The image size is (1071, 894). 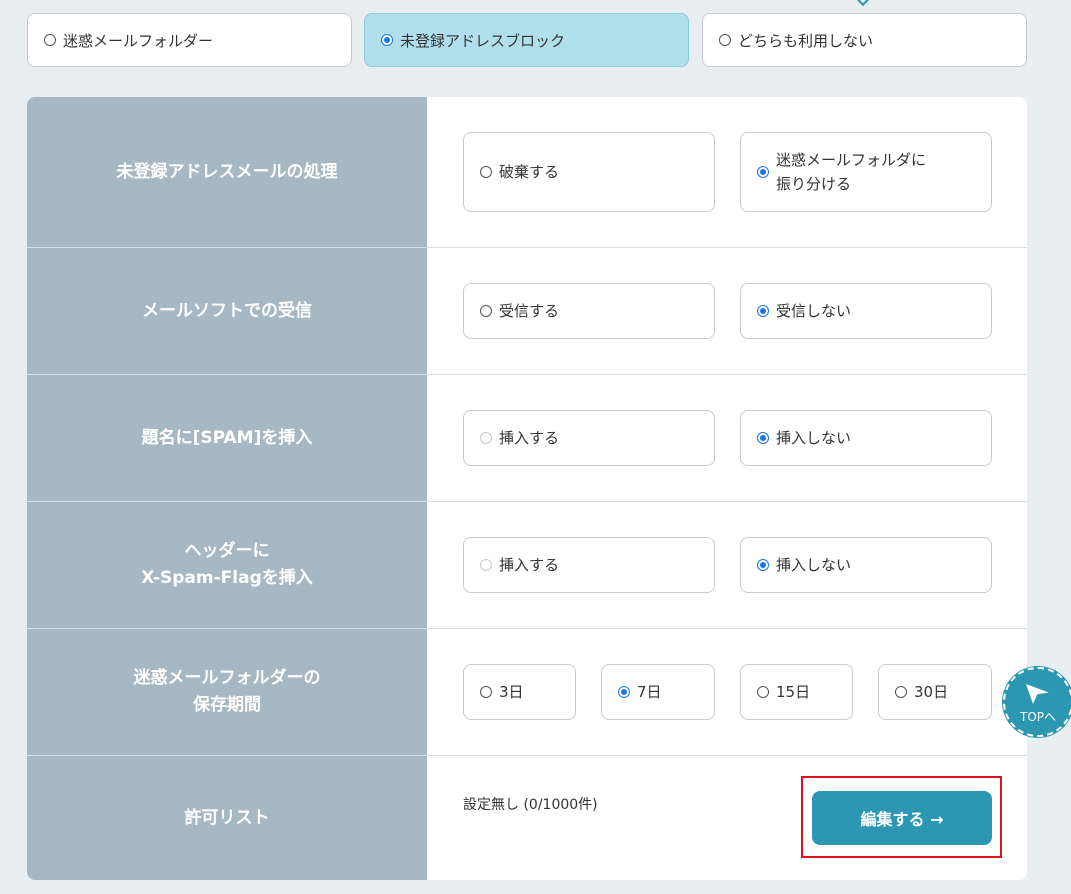 What do you see at coordinates (806, 40) in the screenshot?
I see `mode-option-label: どちらも利用しない` at bounding box center [806, 40].